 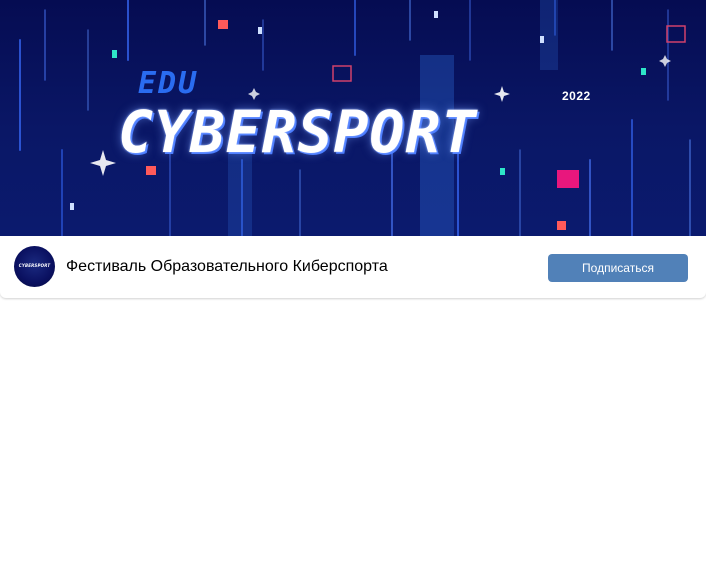 What do you see at coordinates (227, 267) in the screenshot?
I see `group-name: Фестиваль Образовательного Киберспорта` at bounding box center [227, 267].